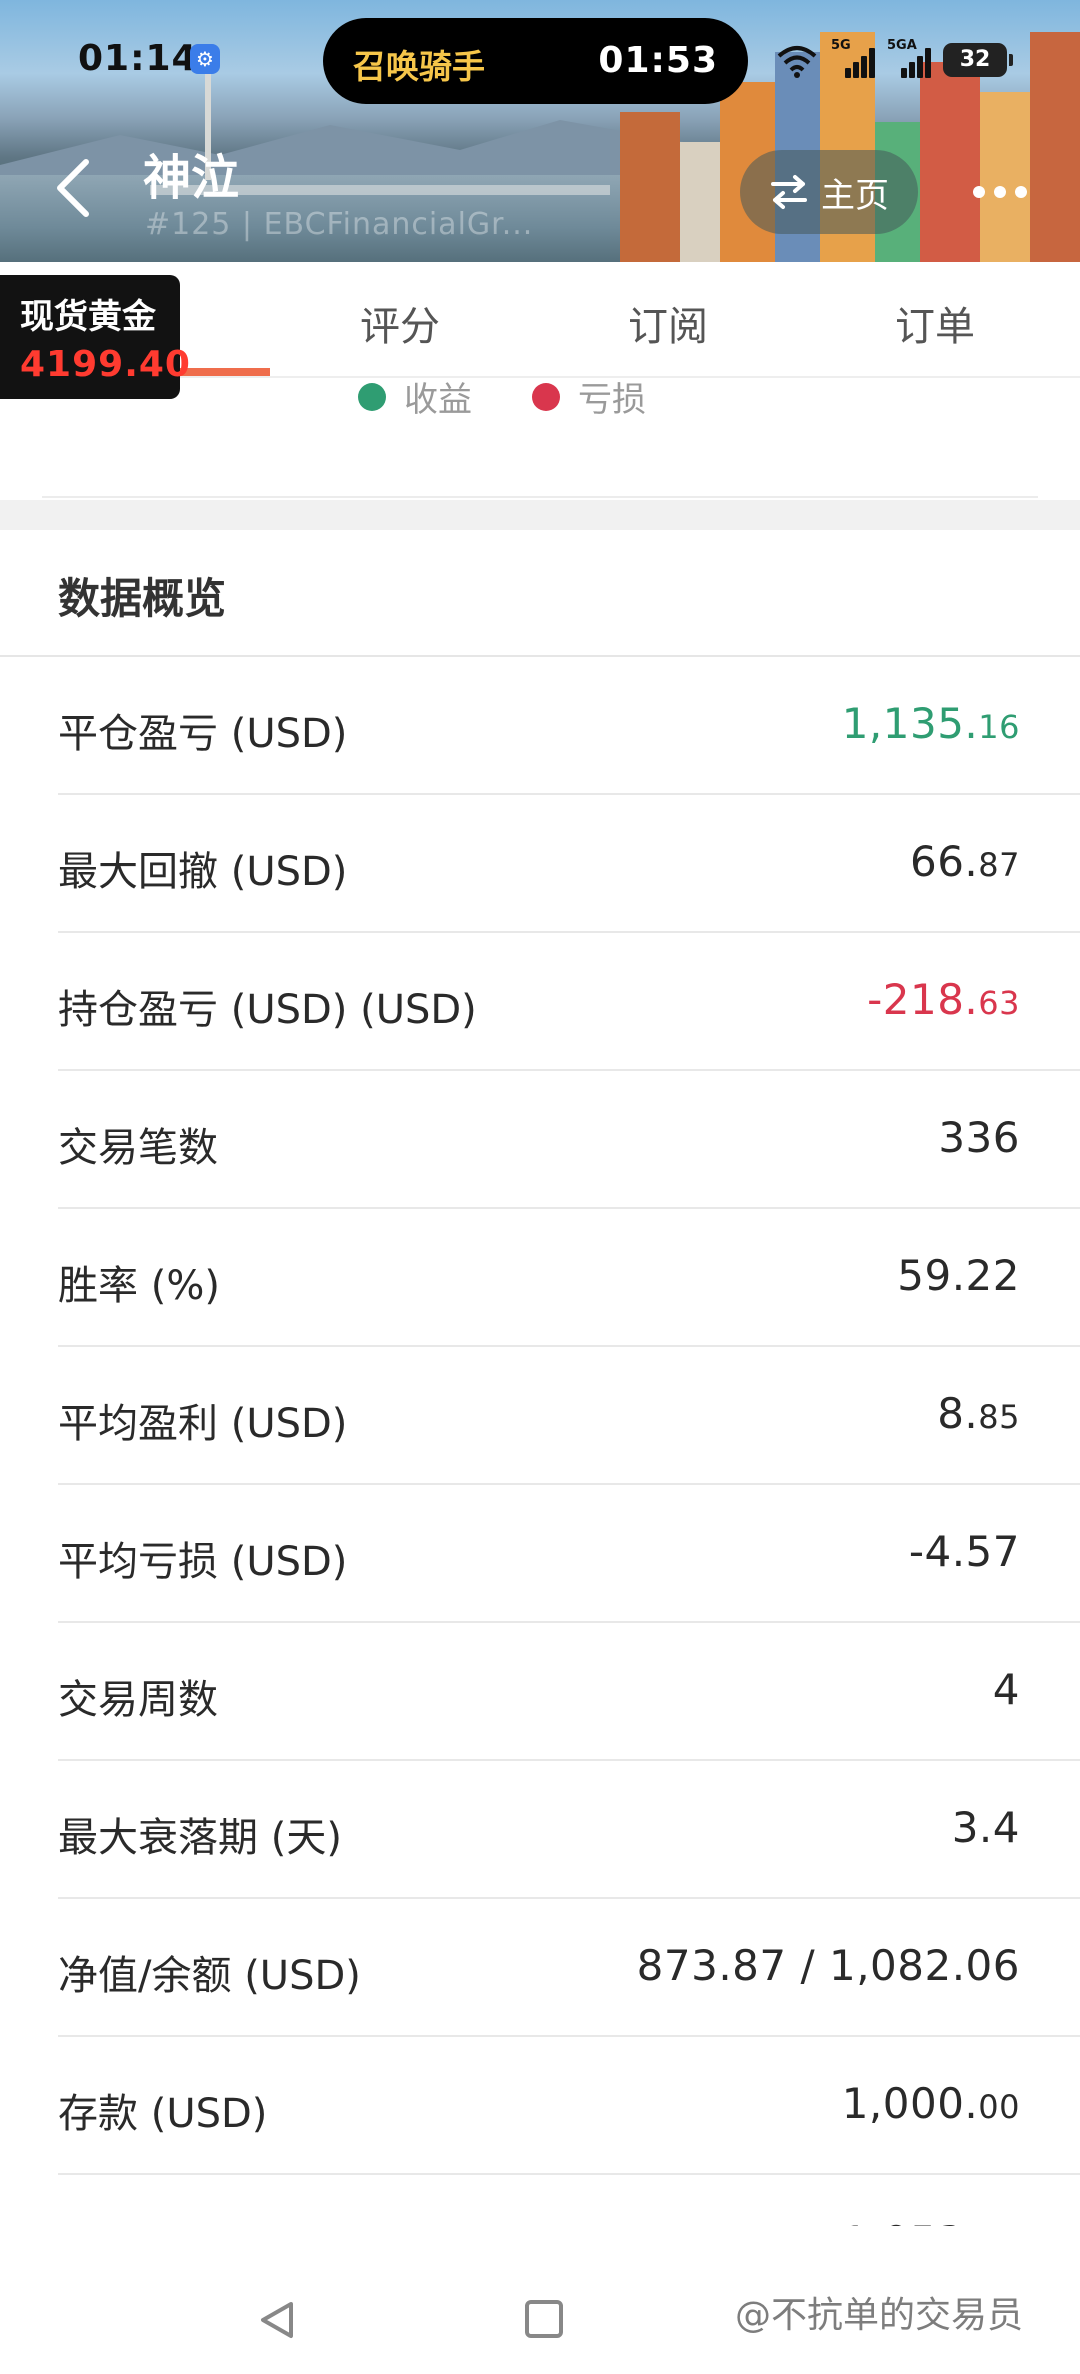 This screenshot has width=1080, height=2374. Describe the element at coordinates (400, 323) in the screenshot. I see `tab-rating: 评分` at that location.